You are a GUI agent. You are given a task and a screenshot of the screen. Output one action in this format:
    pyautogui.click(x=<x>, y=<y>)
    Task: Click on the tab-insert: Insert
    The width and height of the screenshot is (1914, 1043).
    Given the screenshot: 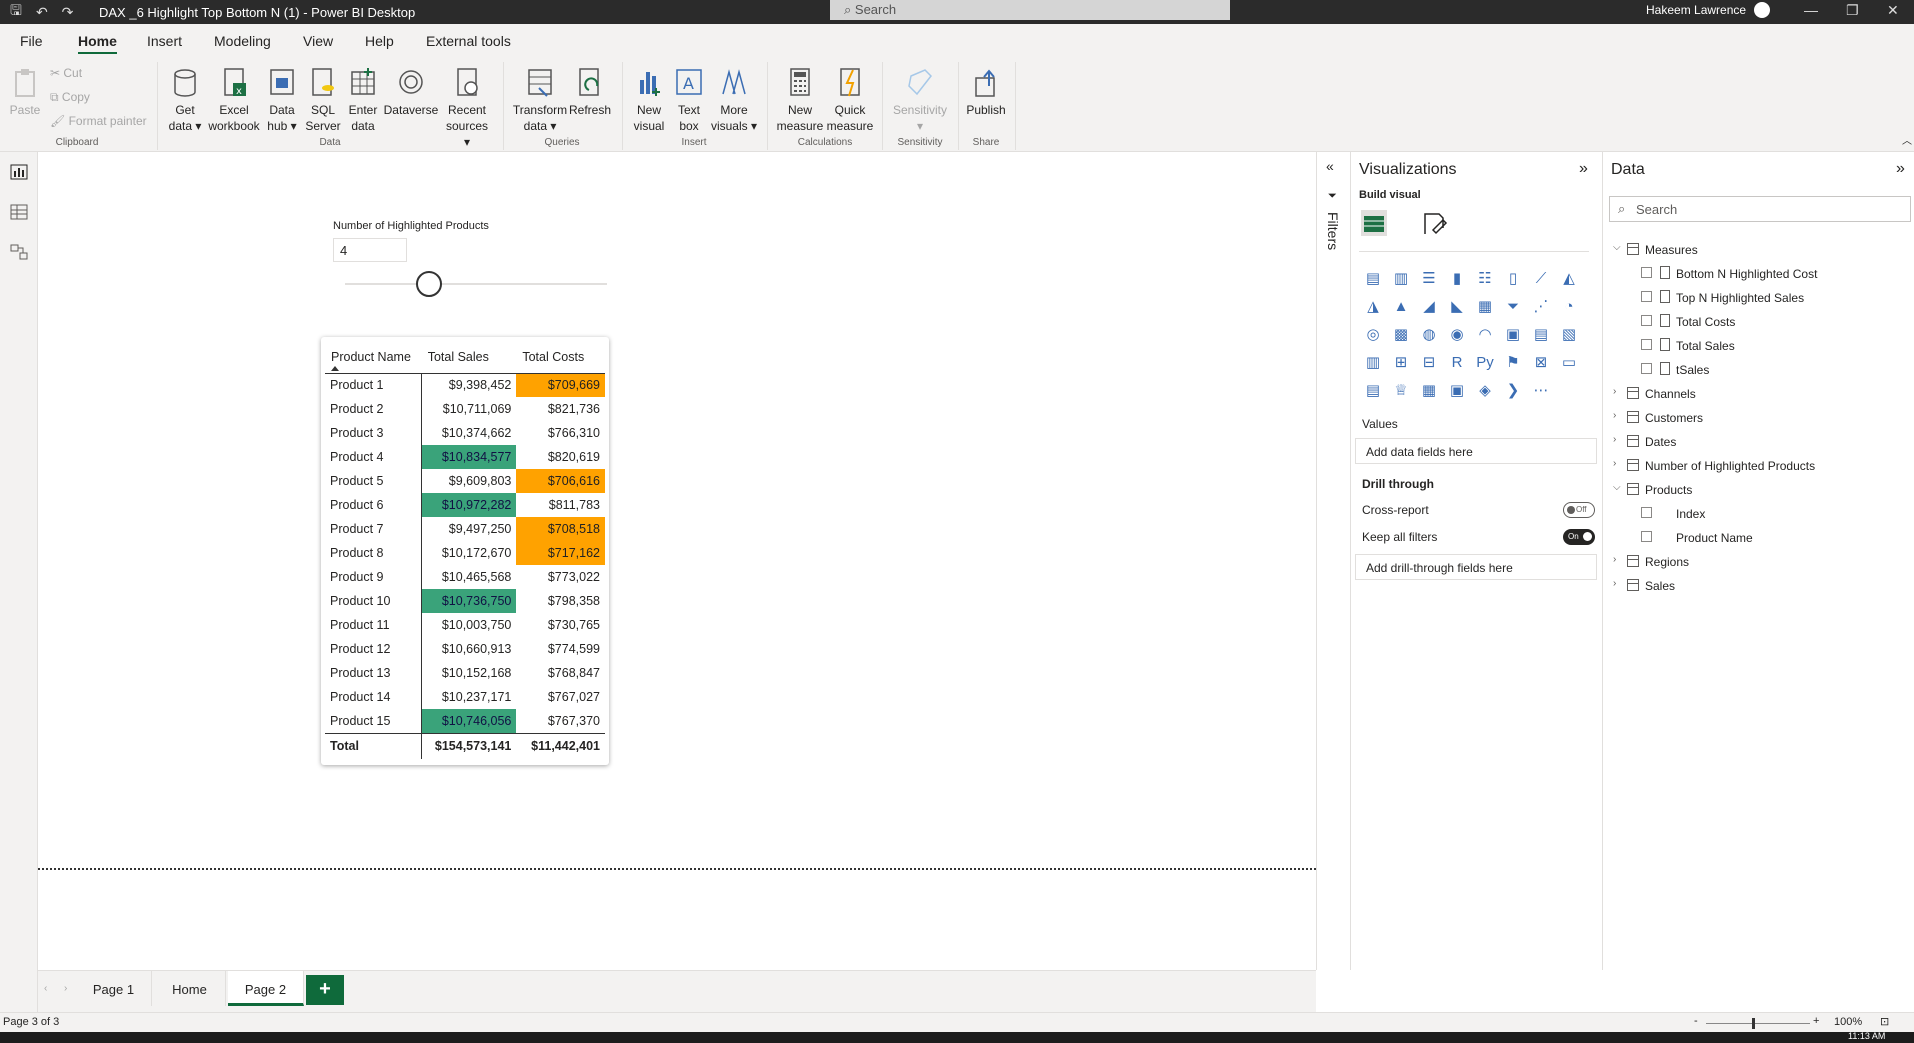 What is the action you would take?
    pyautogui.click(x=164, y=41)
    